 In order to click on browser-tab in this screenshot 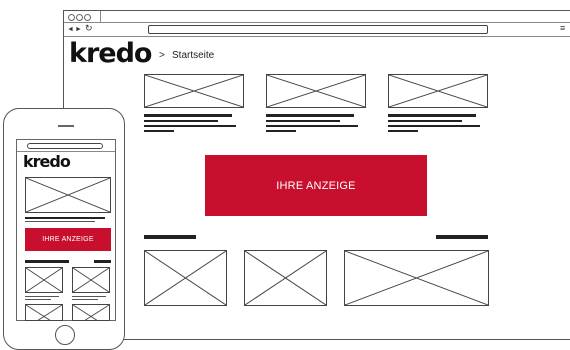, I will do `click(100, 16)`.